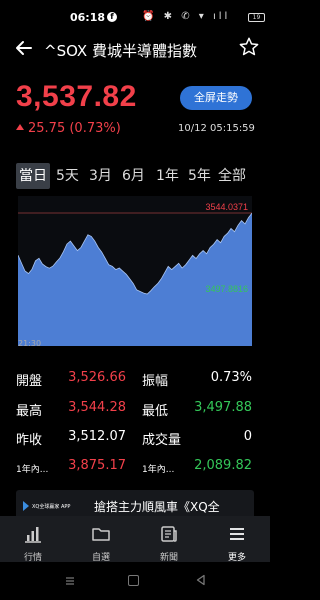 The height and width of the screenshot is (600, 320). I want to click on home-icon, so click(133, 580).